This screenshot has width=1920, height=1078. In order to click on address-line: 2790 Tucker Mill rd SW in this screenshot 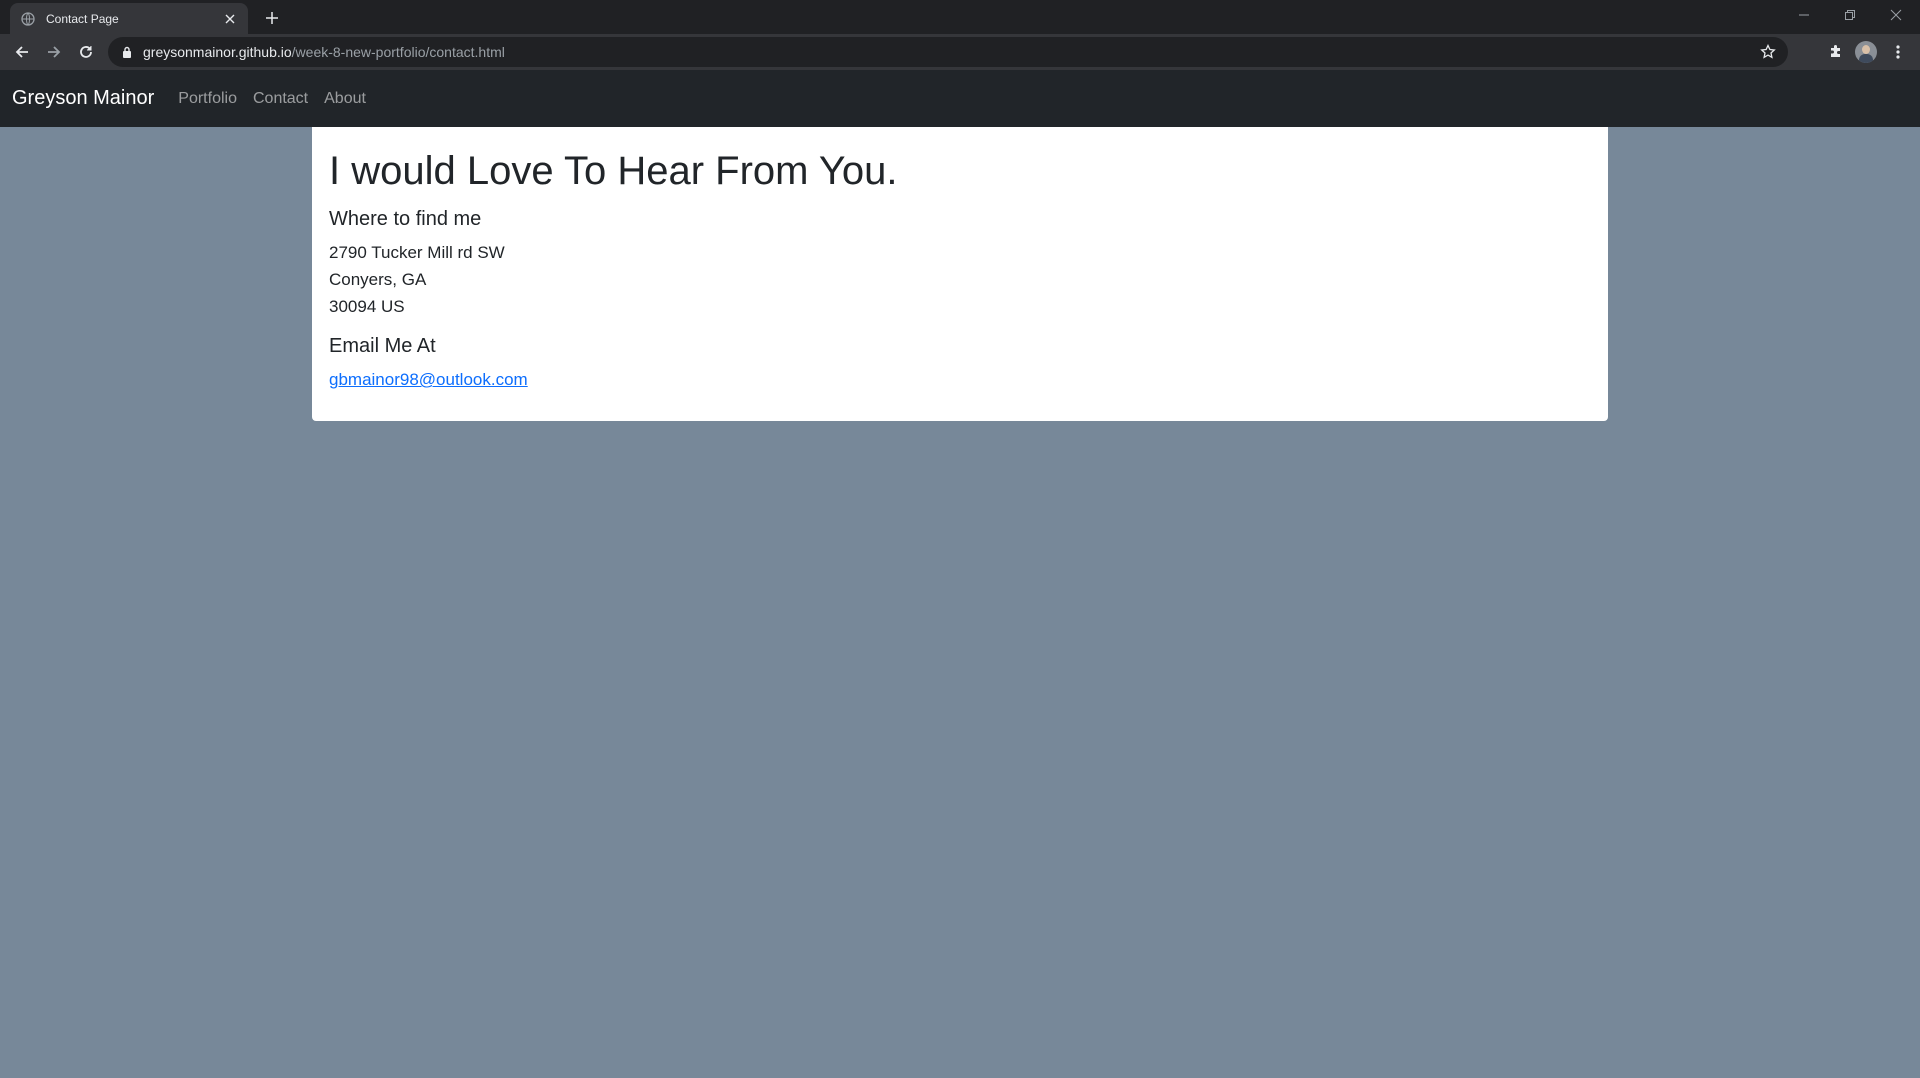, I will do `click(417, 252)`.